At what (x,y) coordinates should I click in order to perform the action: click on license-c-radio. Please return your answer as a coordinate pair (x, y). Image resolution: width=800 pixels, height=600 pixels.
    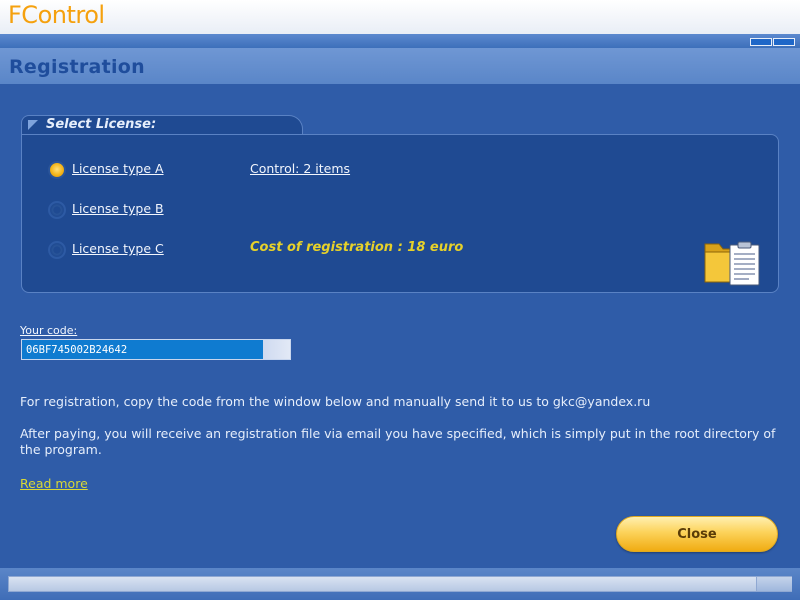
    Looking at the image, I should click on (57, 250).